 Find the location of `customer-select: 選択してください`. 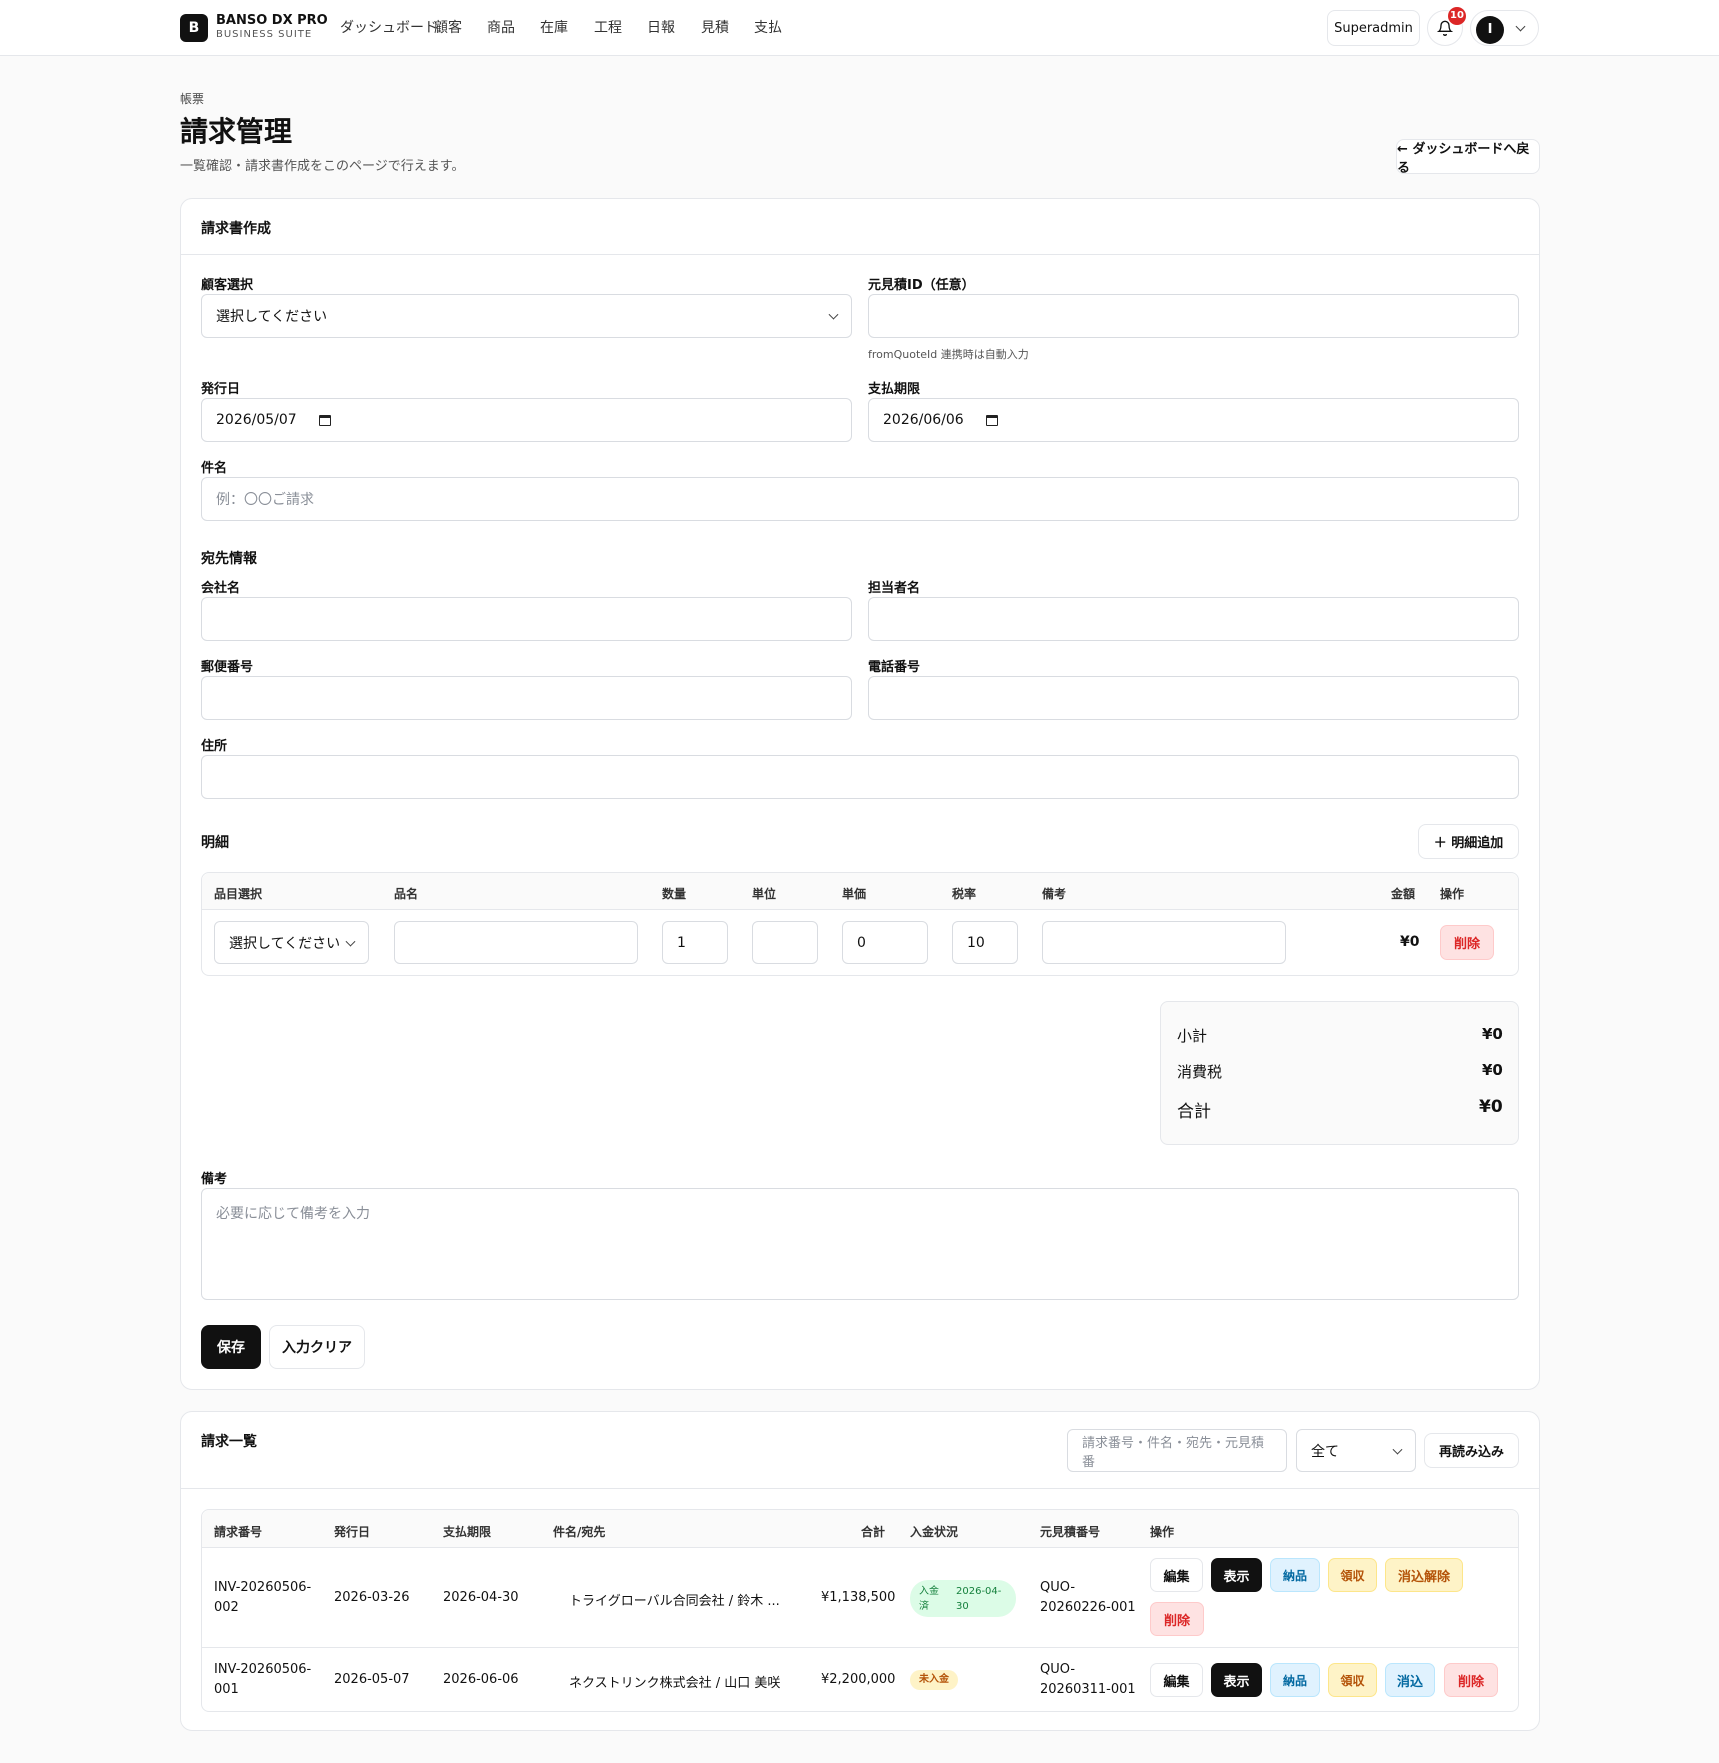

customer-select: 選択してください is located at coordinates (526, 316).